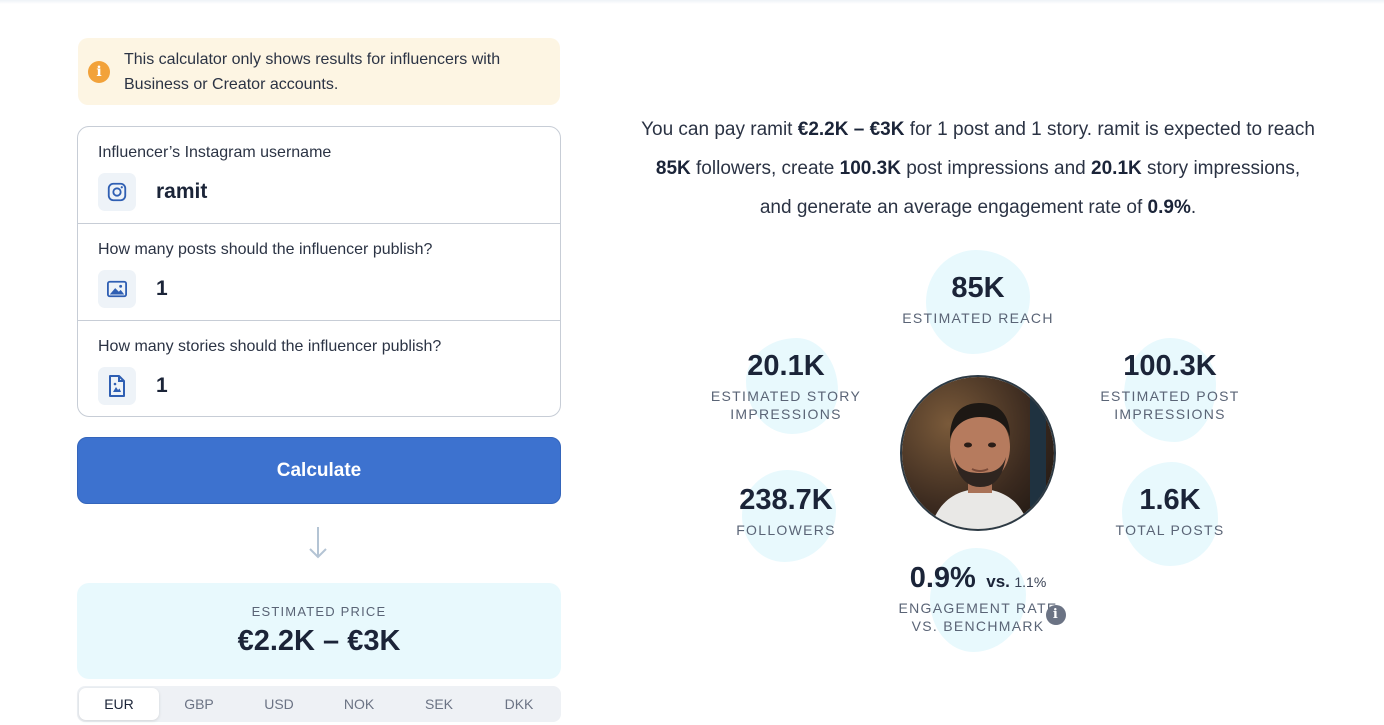 This screenshot has height=725, width=1384. What do you see at coordinates (1221, 168) in the screenshot?
I see `summary-text: story impressions,` at bounding box center [1221, 168].